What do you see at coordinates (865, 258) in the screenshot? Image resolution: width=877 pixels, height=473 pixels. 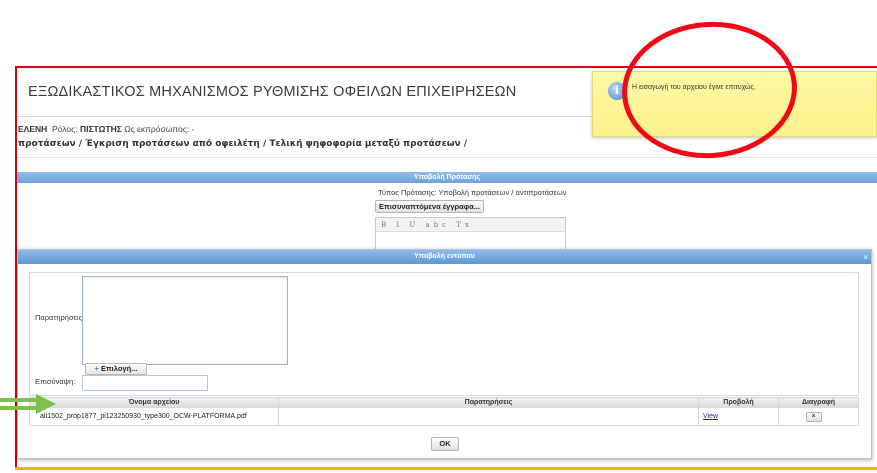 I see `close-icon: ×` at bounding box center [865, 258].